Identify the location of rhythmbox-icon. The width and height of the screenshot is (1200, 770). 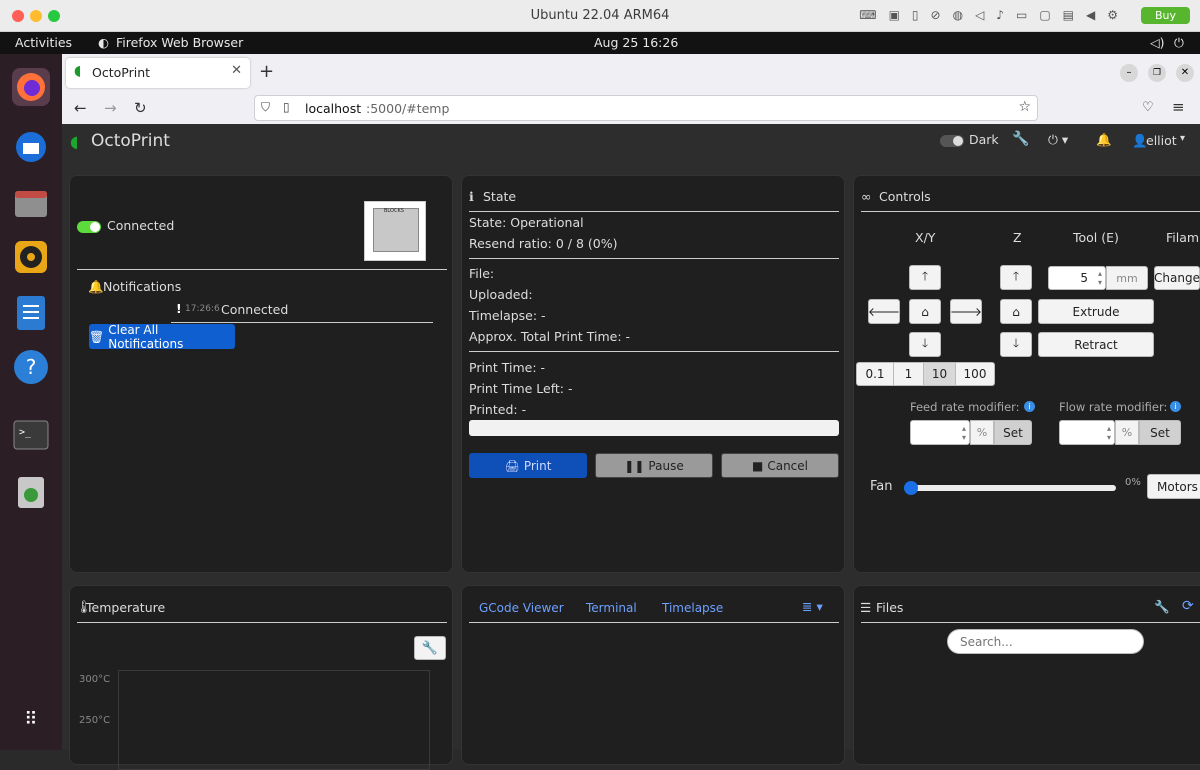
(31, 257).